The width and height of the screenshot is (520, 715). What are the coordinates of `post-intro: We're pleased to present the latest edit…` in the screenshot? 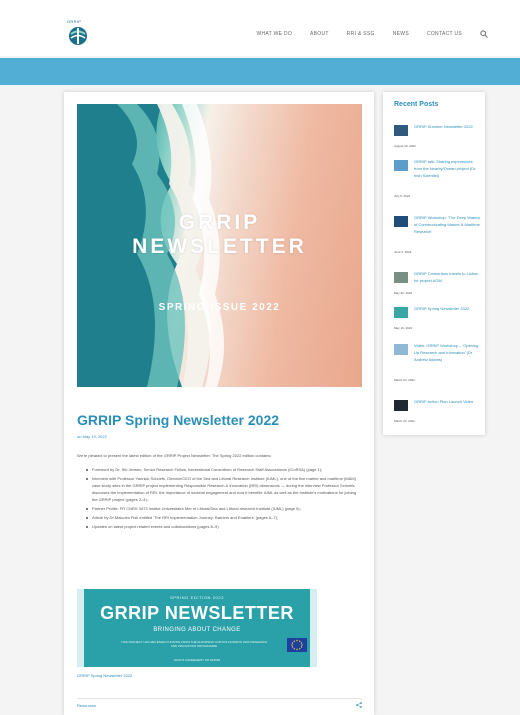 It's located at (174, 455).